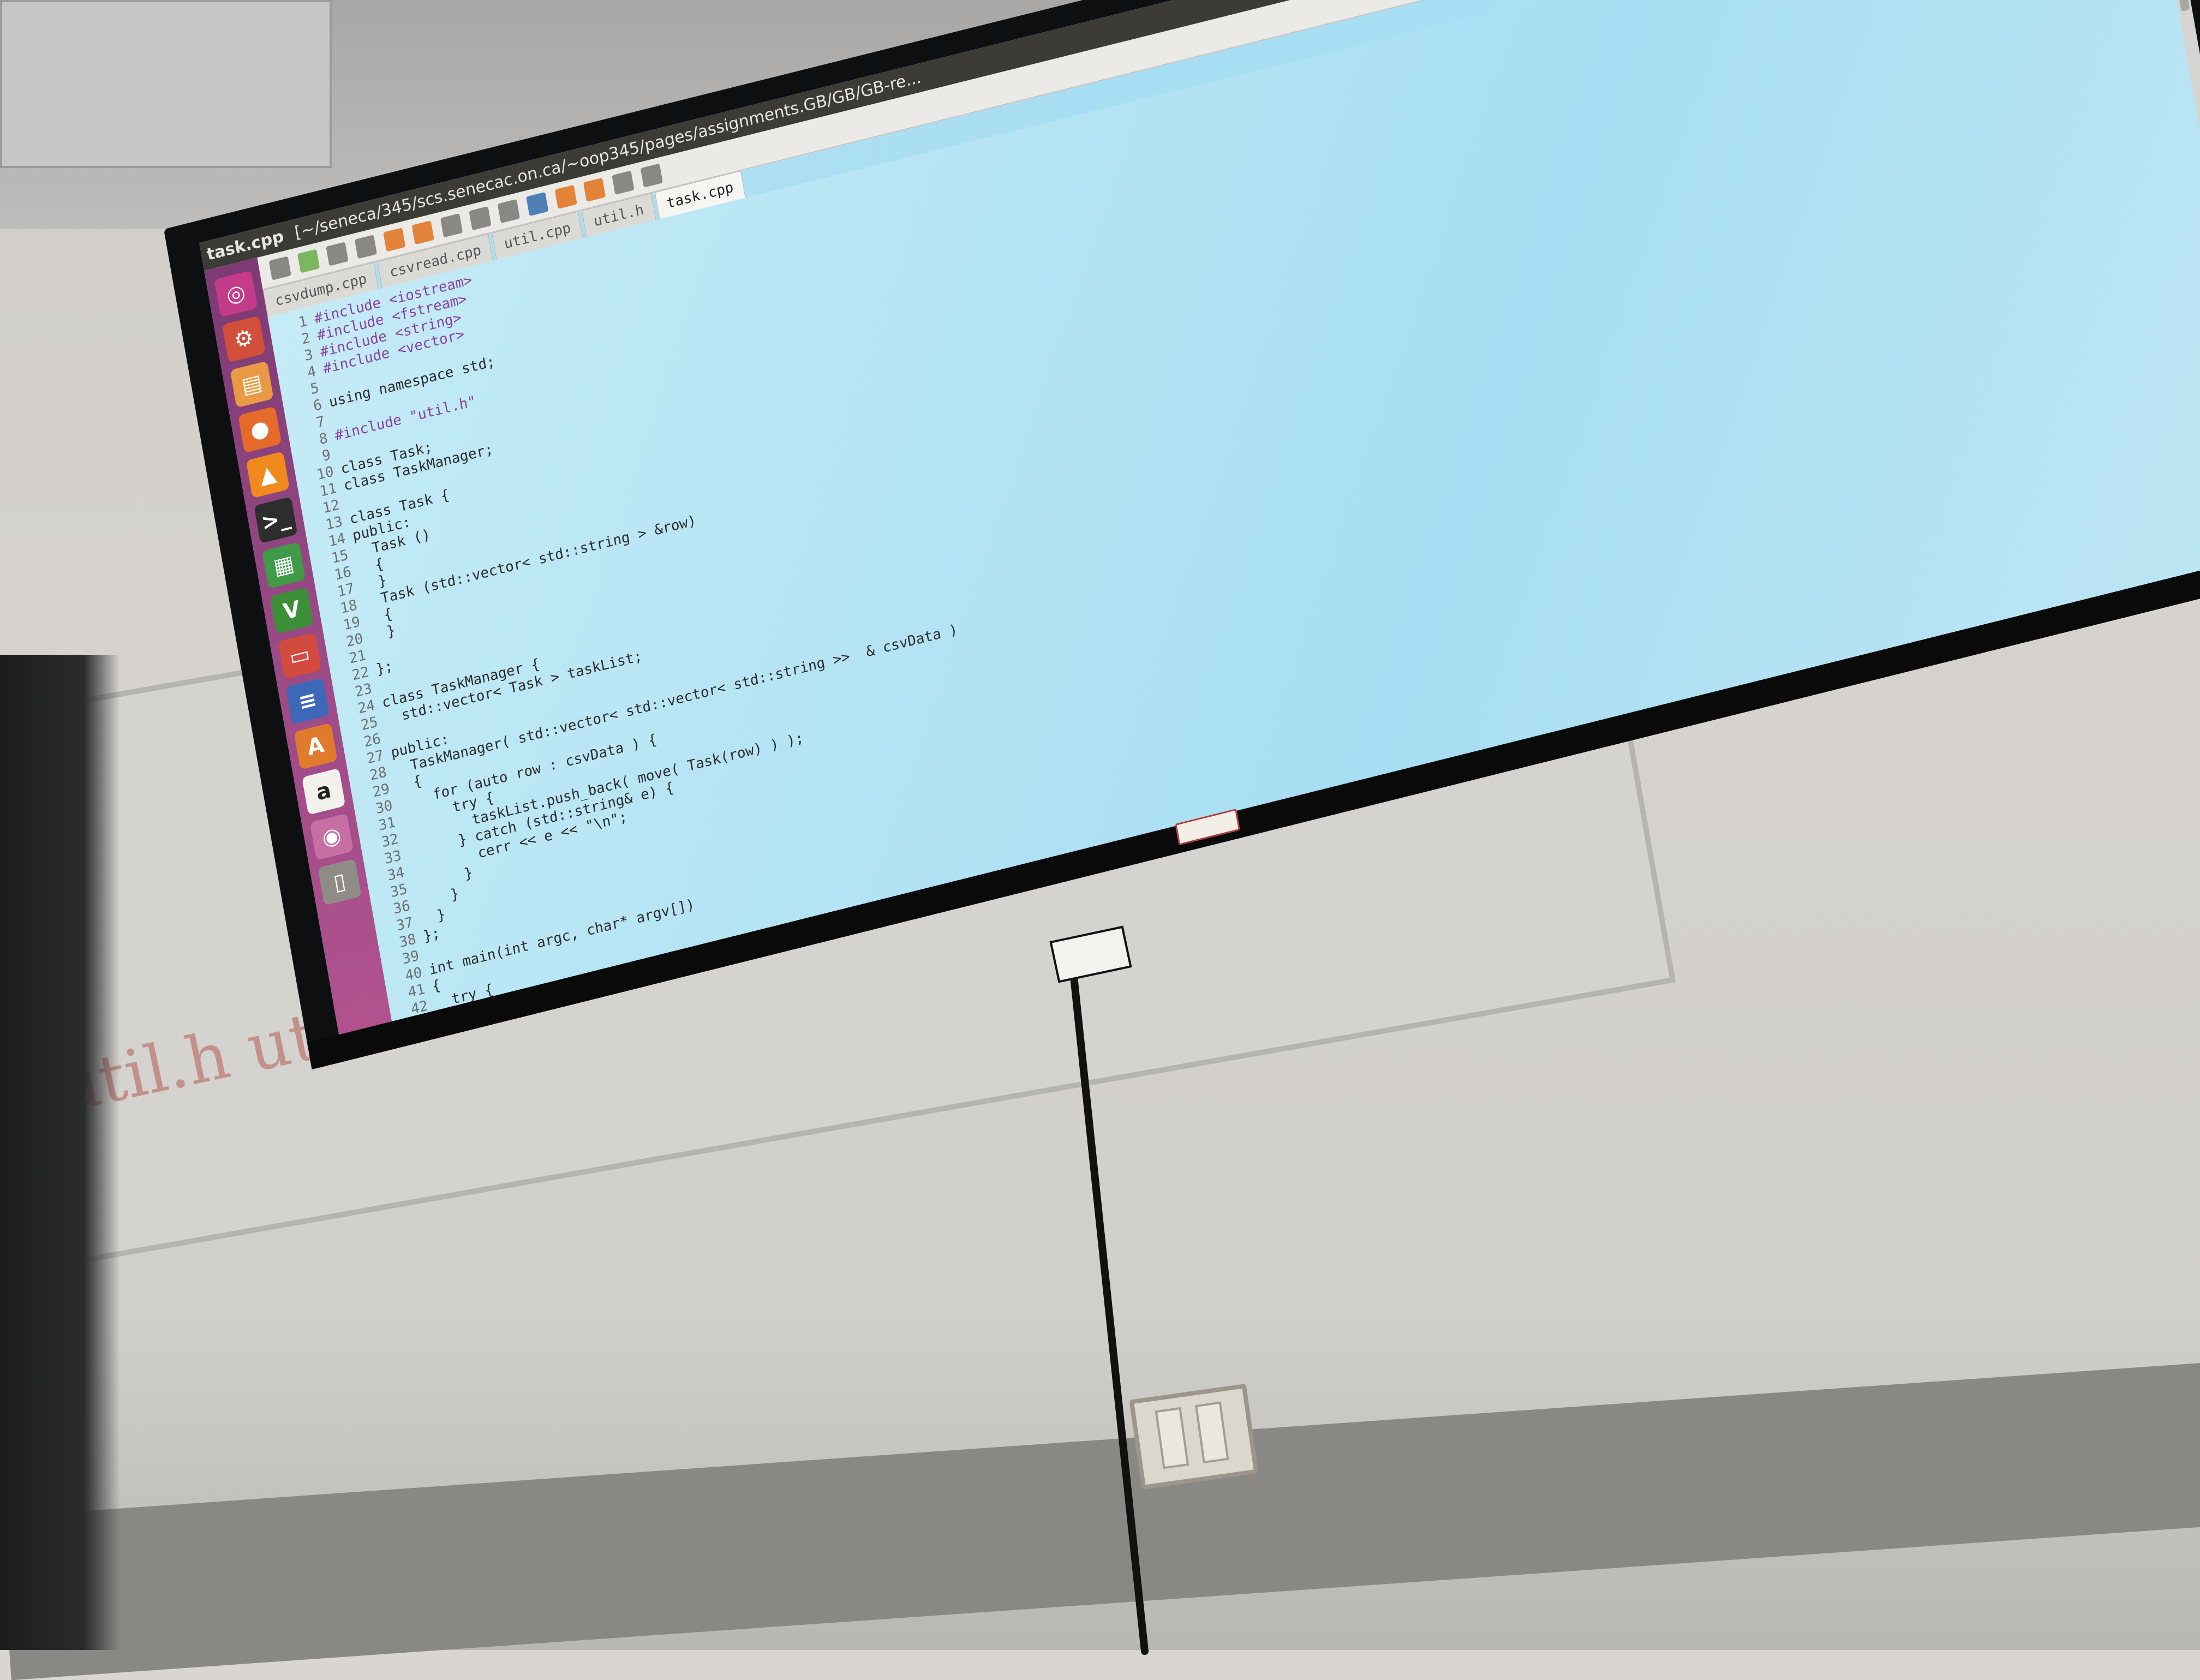  I want to click on ceiling-tile, so click(166, 84).